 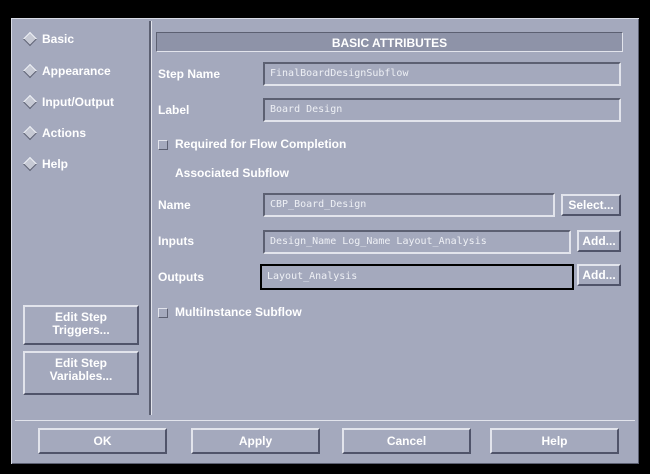 What do you see at coordinates (55, 164) in the screenshot?
I see `sidebar-item-label: Help` at bounding box center [55, 164].